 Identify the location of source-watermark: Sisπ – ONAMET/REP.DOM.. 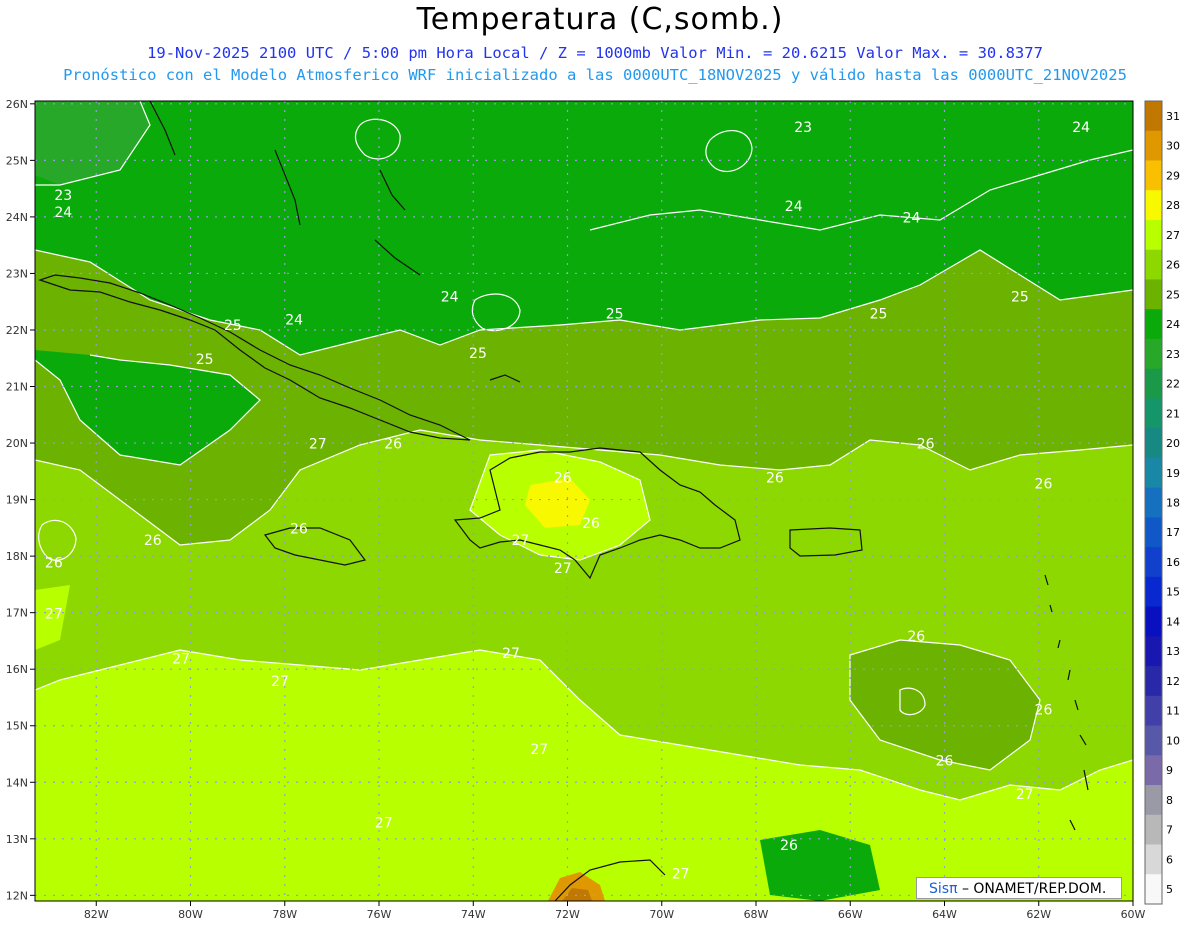
(1019, 888).